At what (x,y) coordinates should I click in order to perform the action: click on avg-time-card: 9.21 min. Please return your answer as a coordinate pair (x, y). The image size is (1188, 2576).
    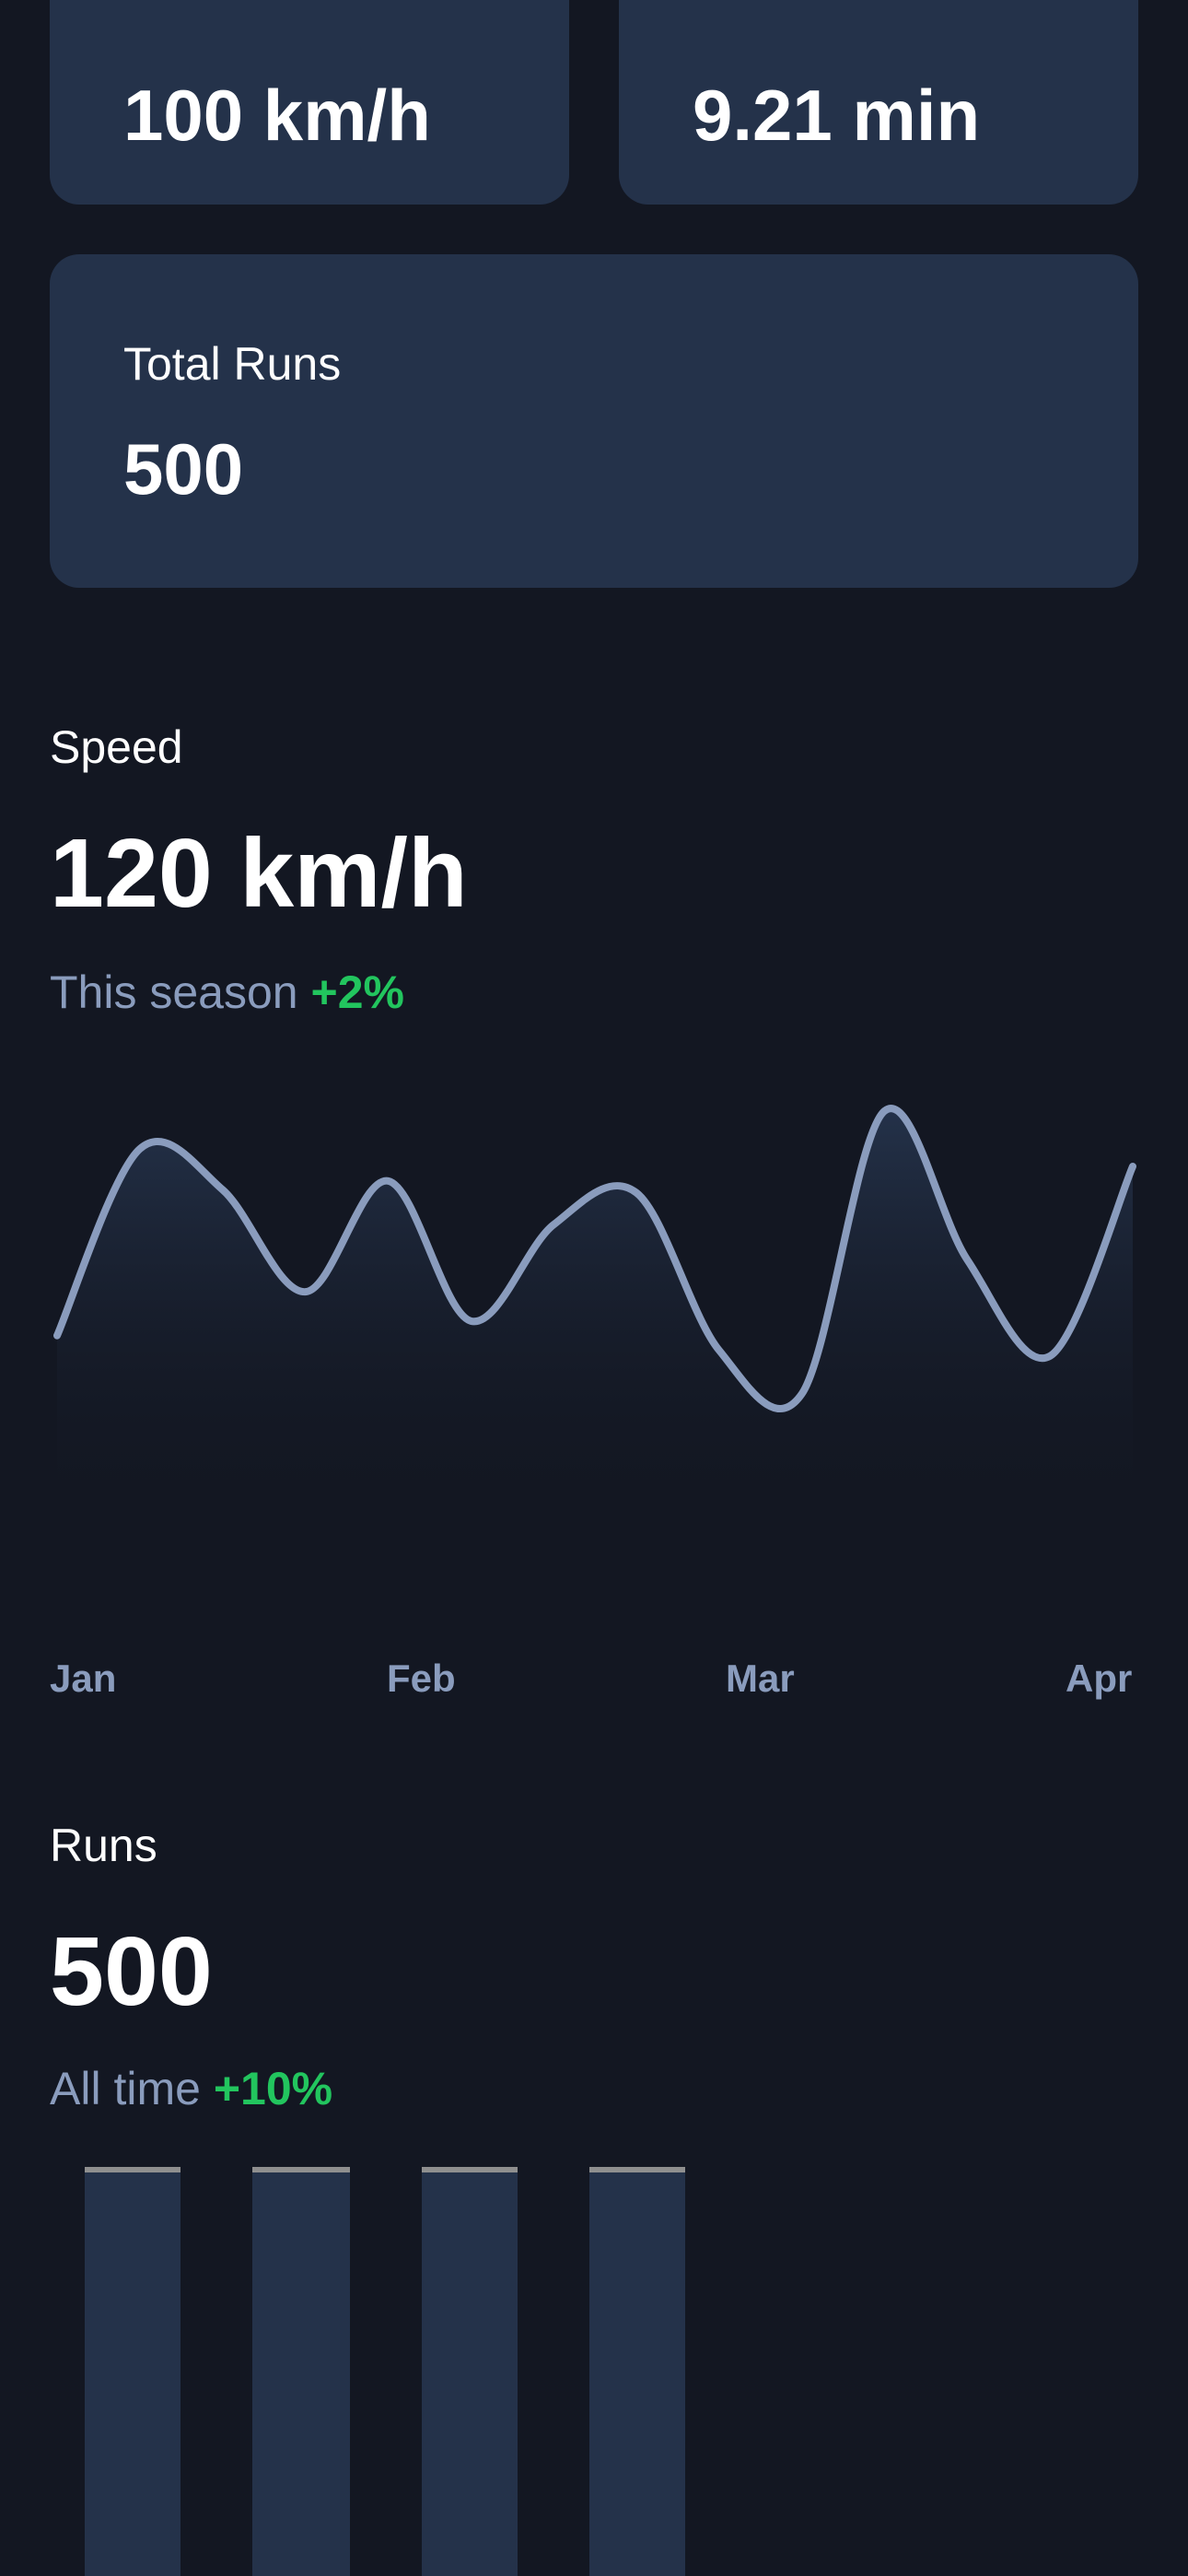
    Looking at the image, I should click on (878, 102).